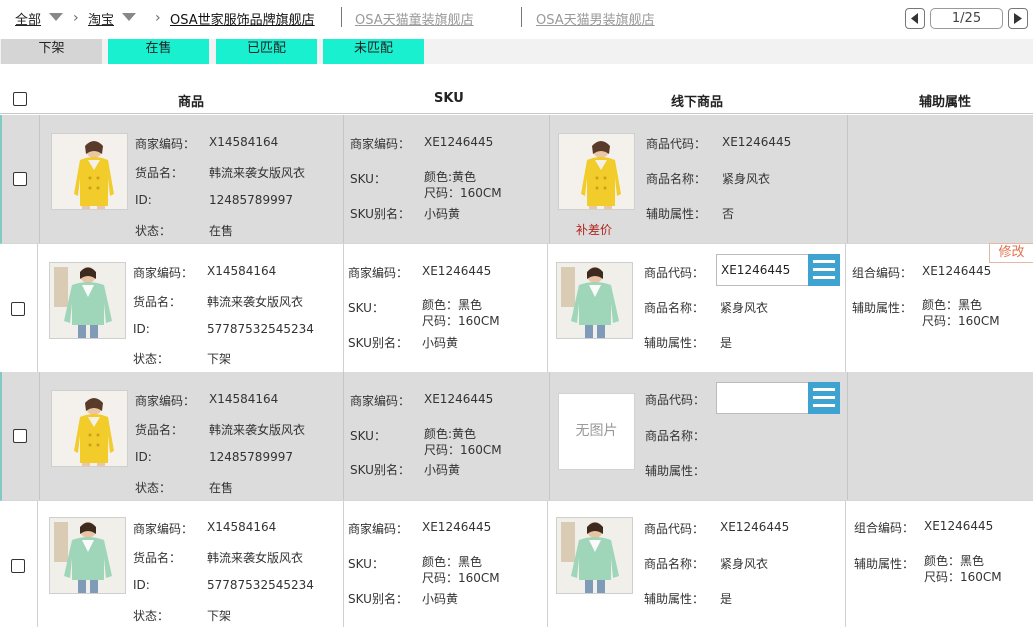 Image resolution: width=1033 pixels, height=627 pixels. What do you see at coordinates (101, 18) in the screenshot?
I see `breadcrumb-platform: 淘宝` at bounding box center [101, 18].